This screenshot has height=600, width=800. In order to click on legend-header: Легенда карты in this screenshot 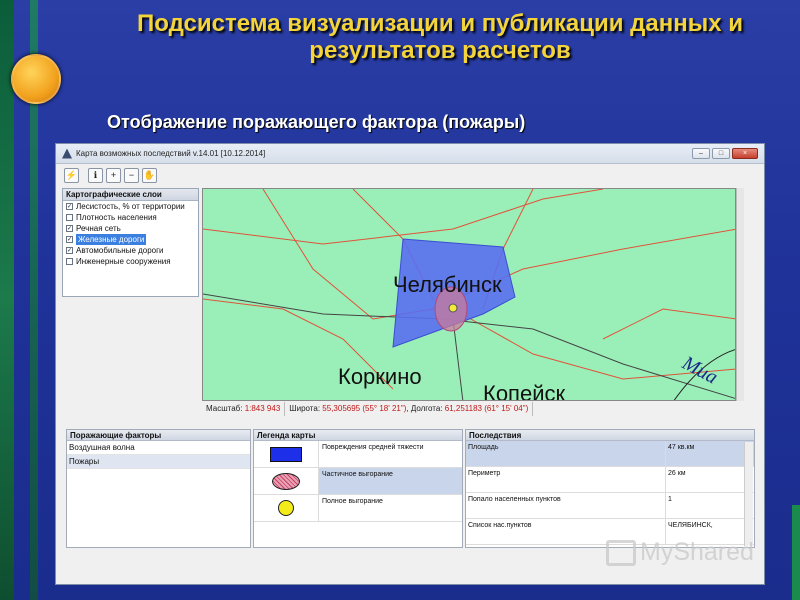, I will do `click(358, 435)`.